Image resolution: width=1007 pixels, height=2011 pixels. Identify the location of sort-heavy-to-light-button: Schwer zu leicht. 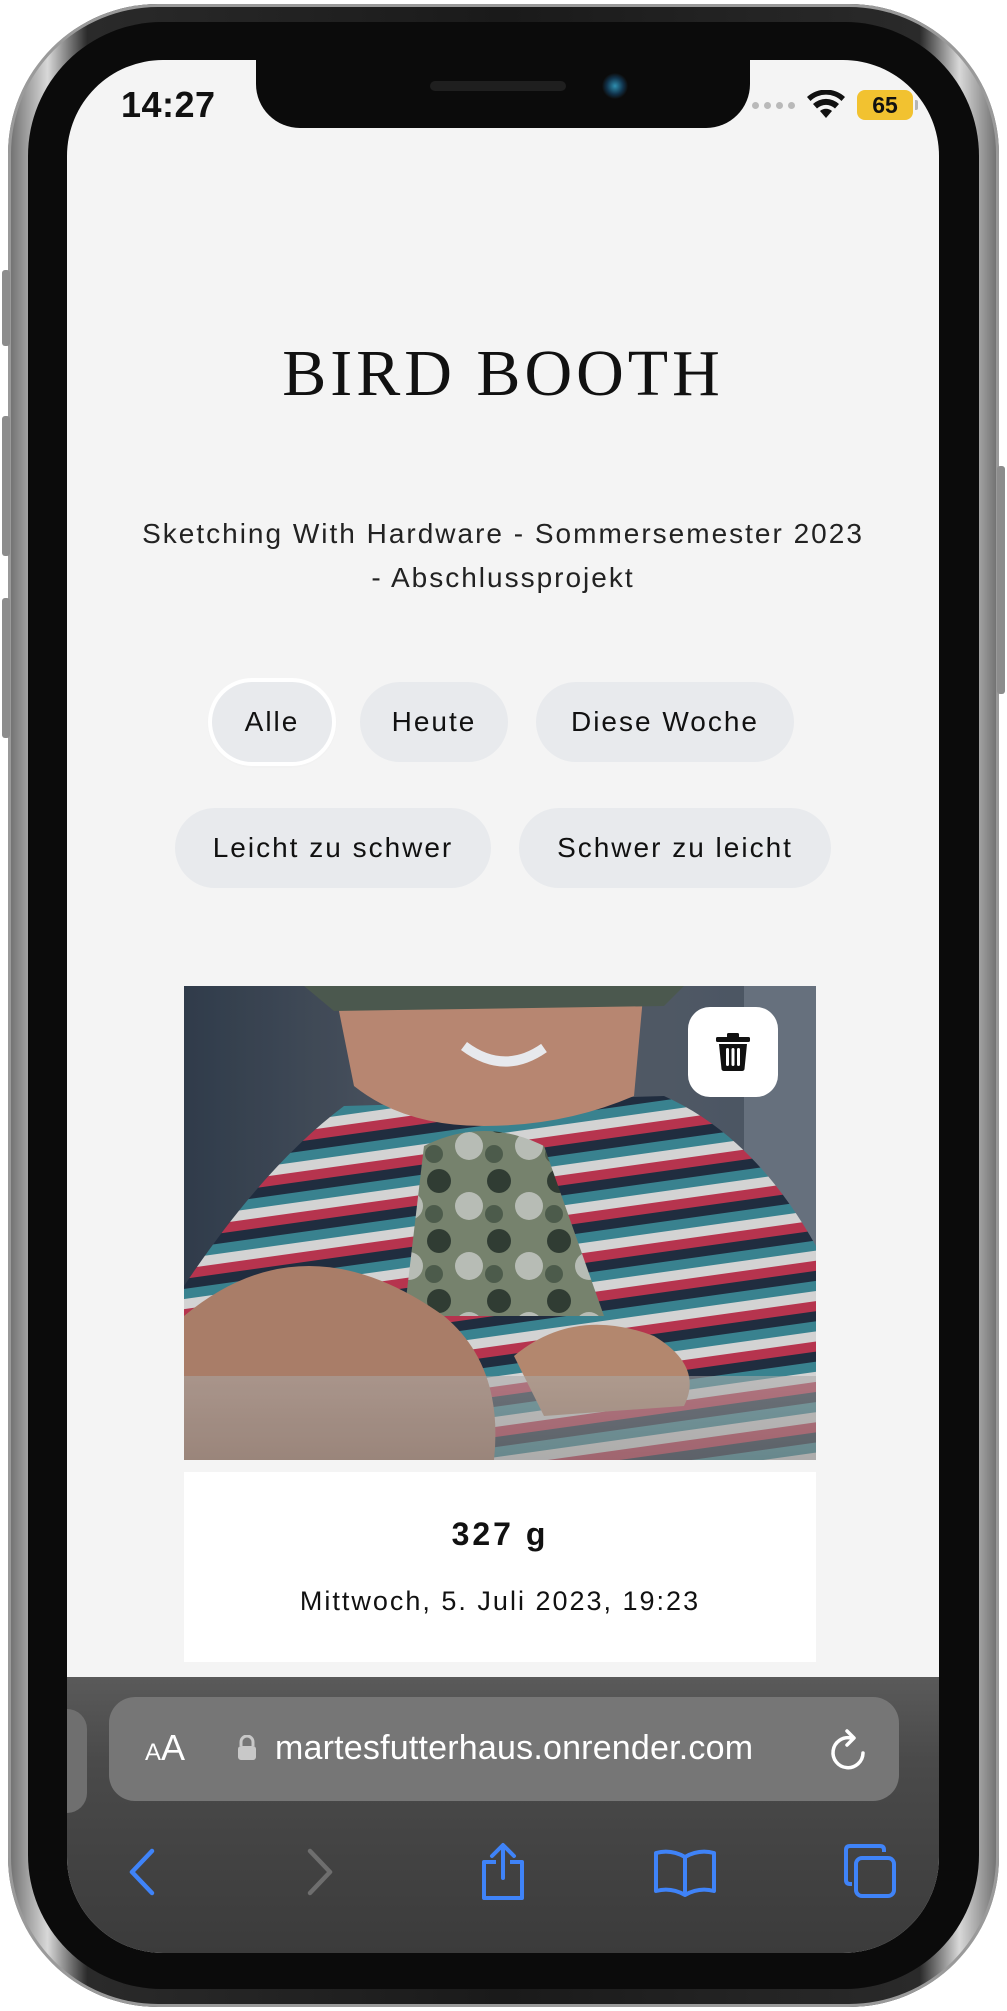
(675, 848).